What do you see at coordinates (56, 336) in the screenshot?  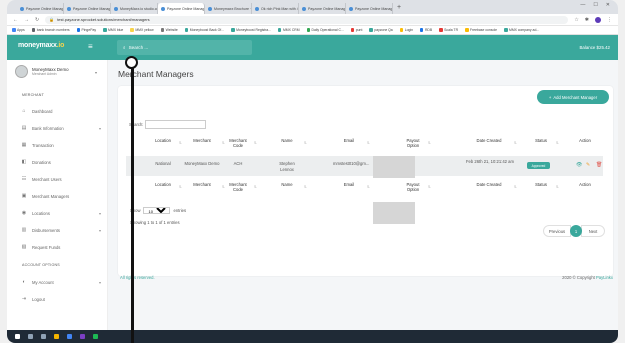 I see `file-explorer-icon` at bounding box center [56, 336].